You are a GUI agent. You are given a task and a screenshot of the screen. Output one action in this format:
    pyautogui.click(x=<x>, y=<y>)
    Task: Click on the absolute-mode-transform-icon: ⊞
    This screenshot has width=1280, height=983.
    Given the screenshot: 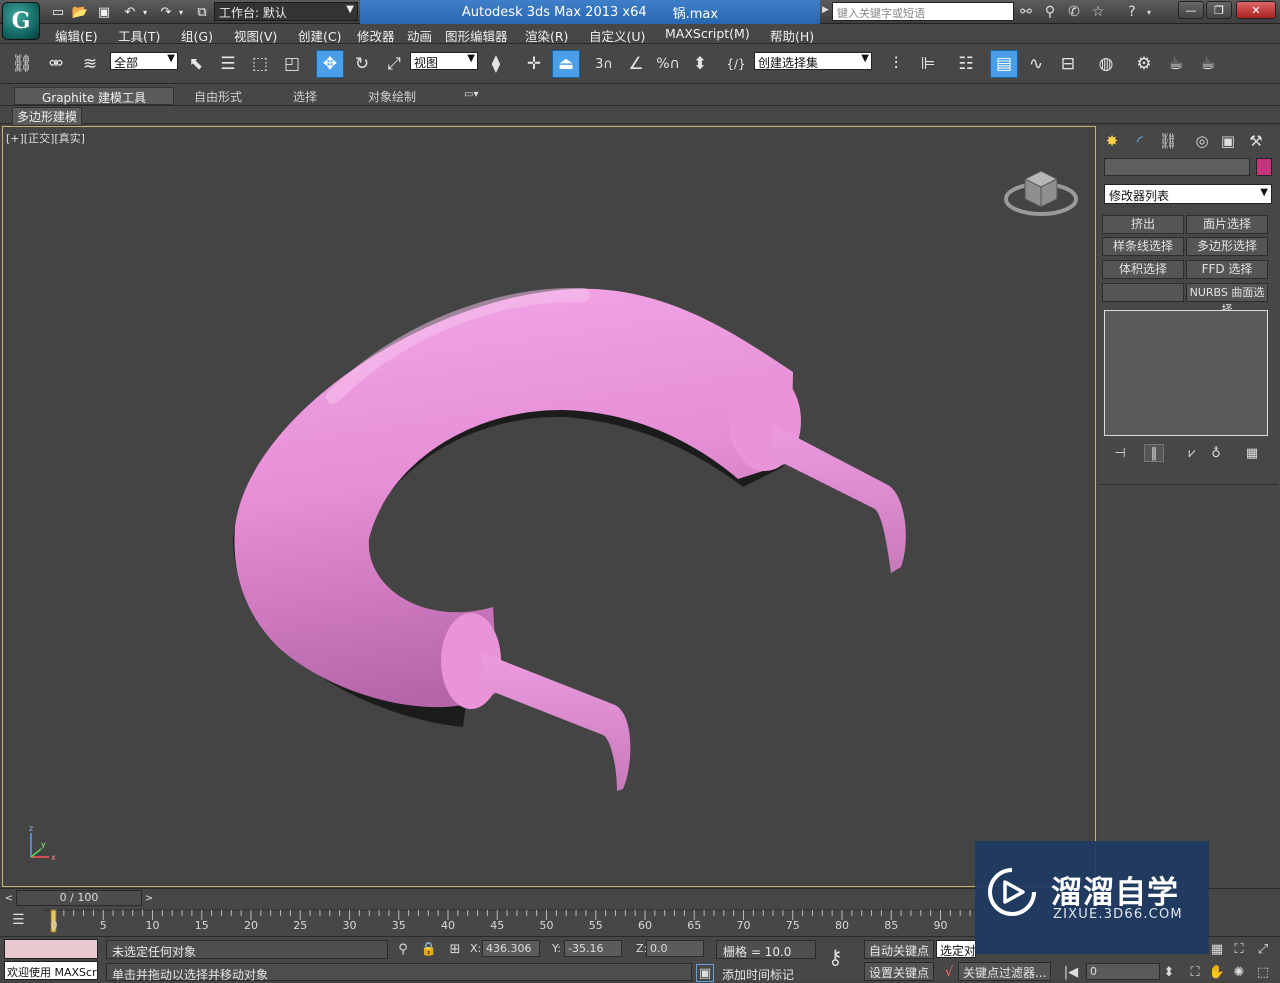 What is the action you would take?
    pyautogui.click(x=455, y=949)
    